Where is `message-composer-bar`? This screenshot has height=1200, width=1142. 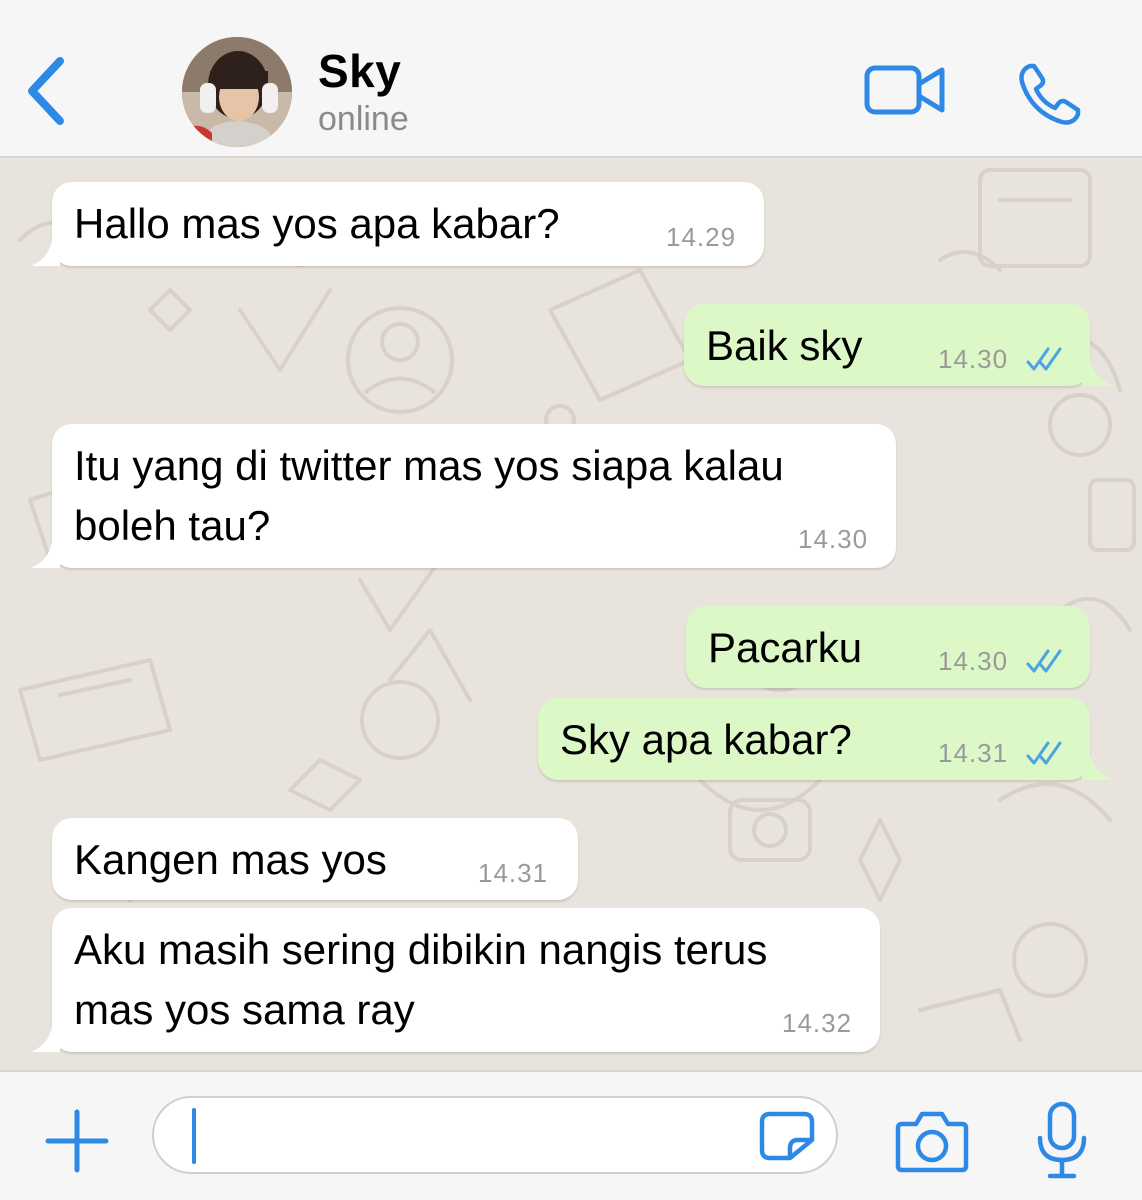
message-composer-bar is located at coordinates (571, 1135).